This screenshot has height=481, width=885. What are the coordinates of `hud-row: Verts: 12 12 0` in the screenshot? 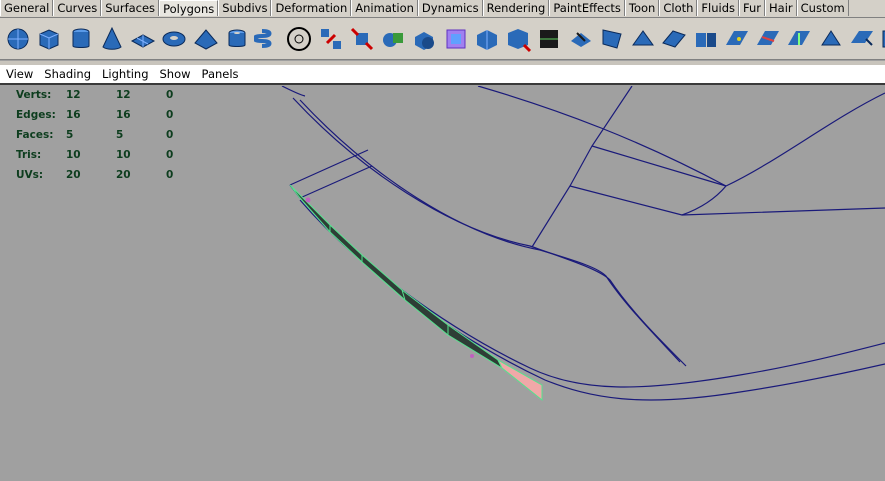 It's located at (116, 99).